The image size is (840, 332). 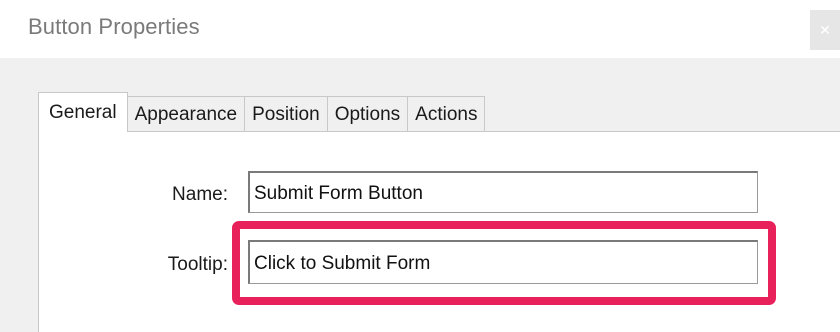 What do you see at coordinates (368, 114) in the screenshot?
I see `tab-options: Options` at bounding box center [368, 114].